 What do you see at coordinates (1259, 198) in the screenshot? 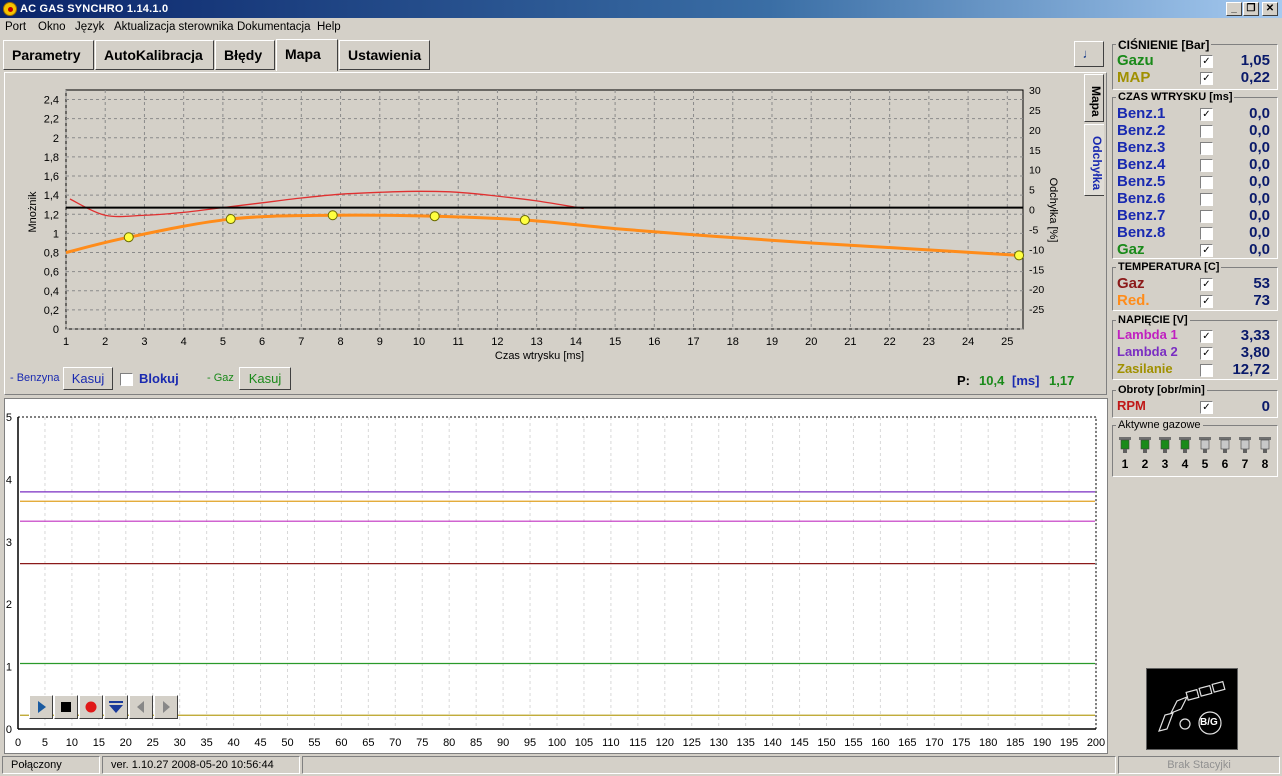
I see `injection-value-5: 0,0` at bounding box center [1259, 198].